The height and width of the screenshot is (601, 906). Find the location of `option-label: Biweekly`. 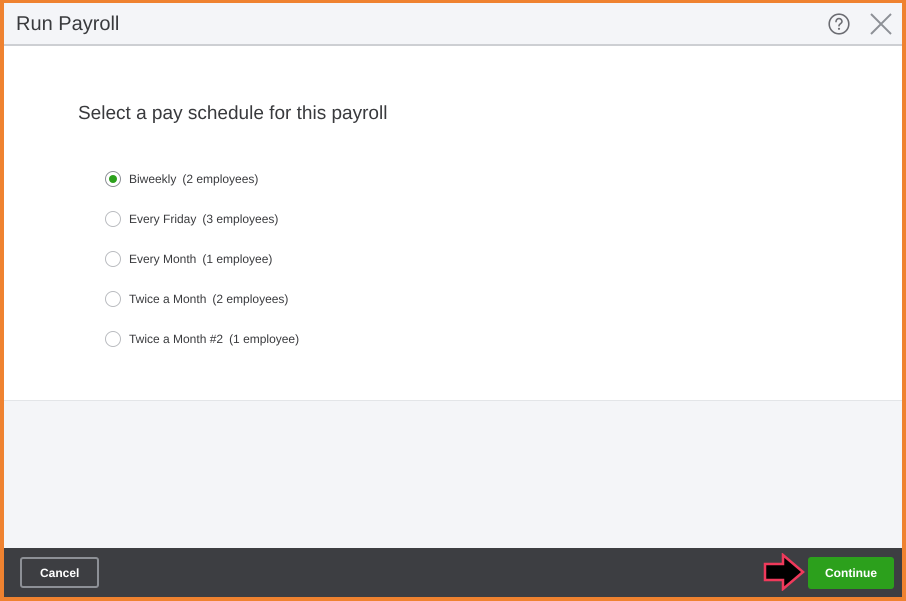

option-label: Biweekly is located at coordinates (152, 179).